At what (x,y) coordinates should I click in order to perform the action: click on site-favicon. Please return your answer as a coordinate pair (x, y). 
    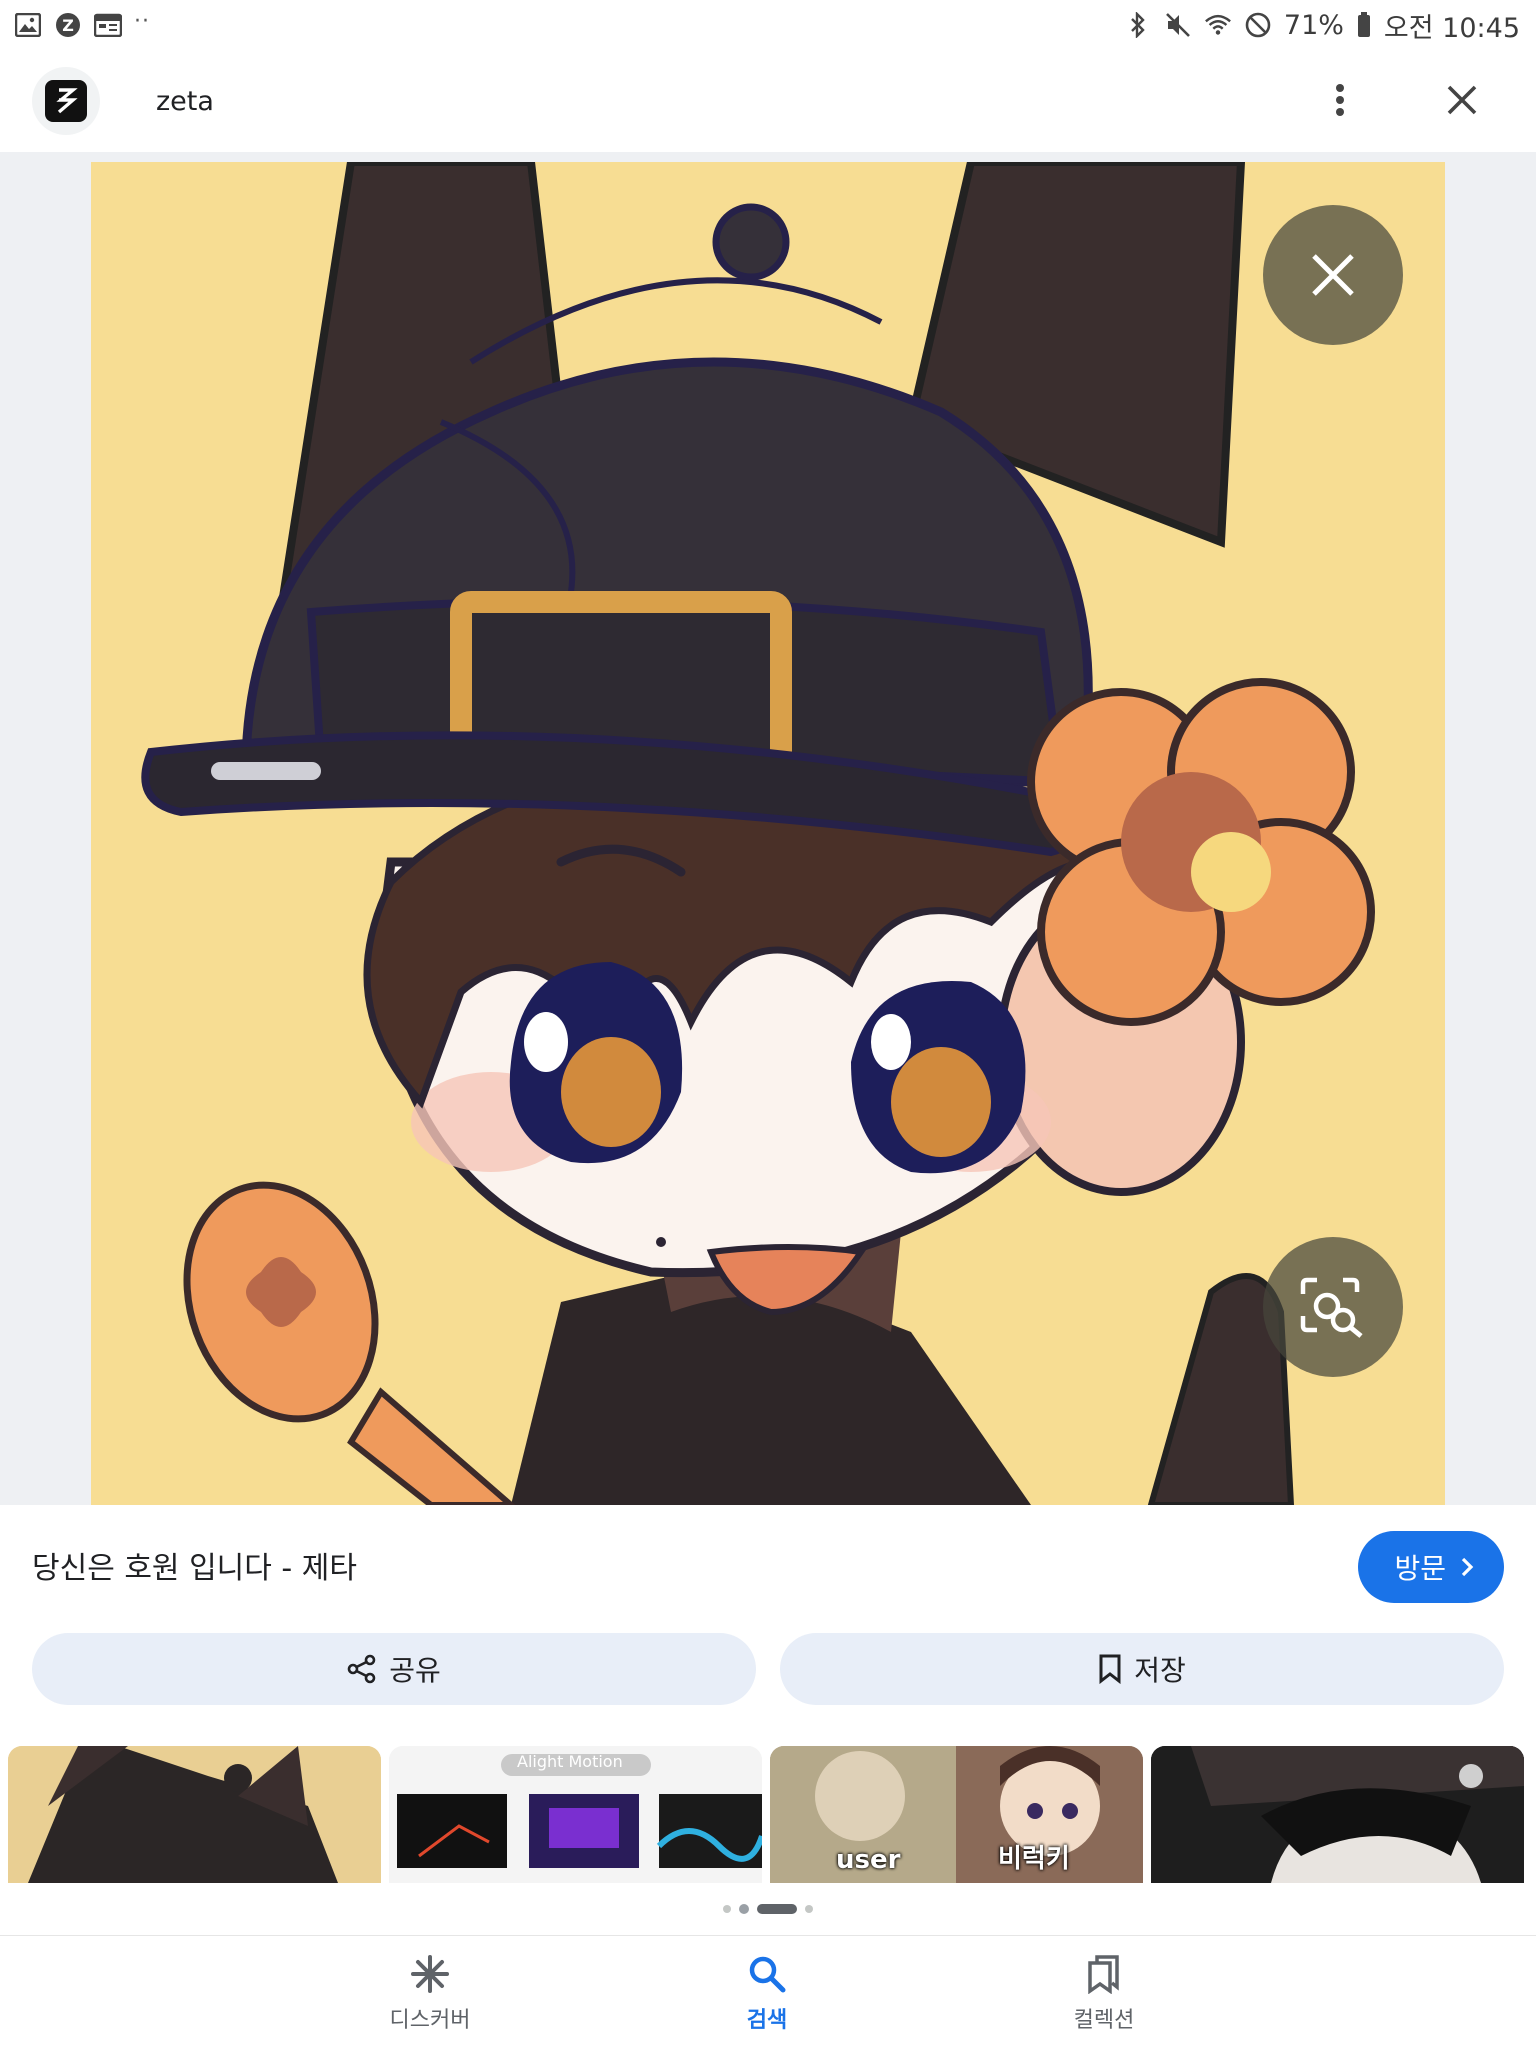
    Looking at the image, I should click on (66, 101).